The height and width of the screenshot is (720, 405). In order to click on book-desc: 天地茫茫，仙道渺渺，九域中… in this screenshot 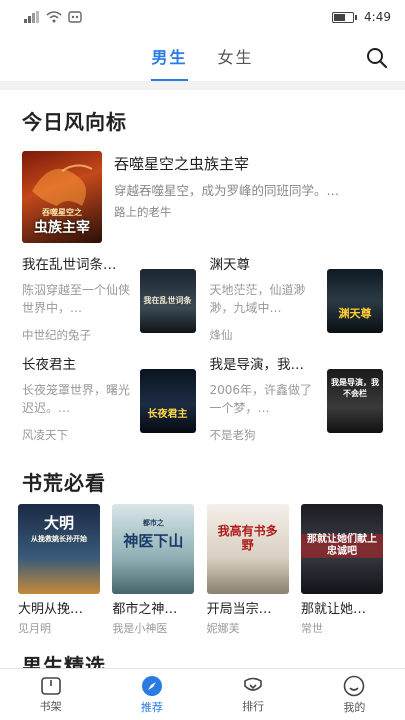, I will do `click(257, 299)`.